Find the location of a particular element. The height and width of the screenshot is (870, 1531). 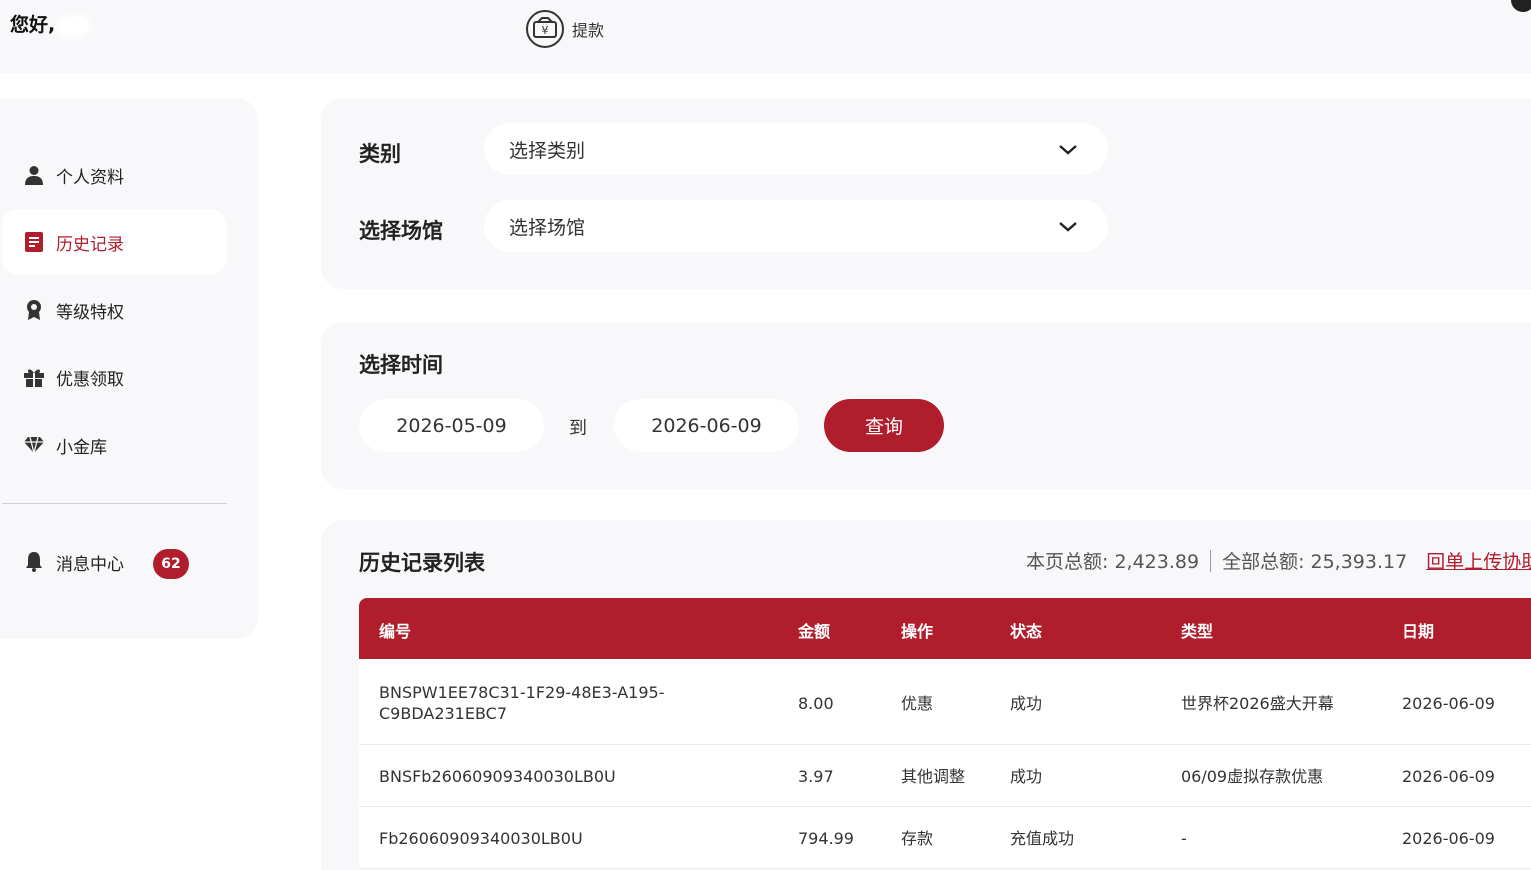

top-bar: 您好, ¥ 提款 is located at coordinates (765, 36).